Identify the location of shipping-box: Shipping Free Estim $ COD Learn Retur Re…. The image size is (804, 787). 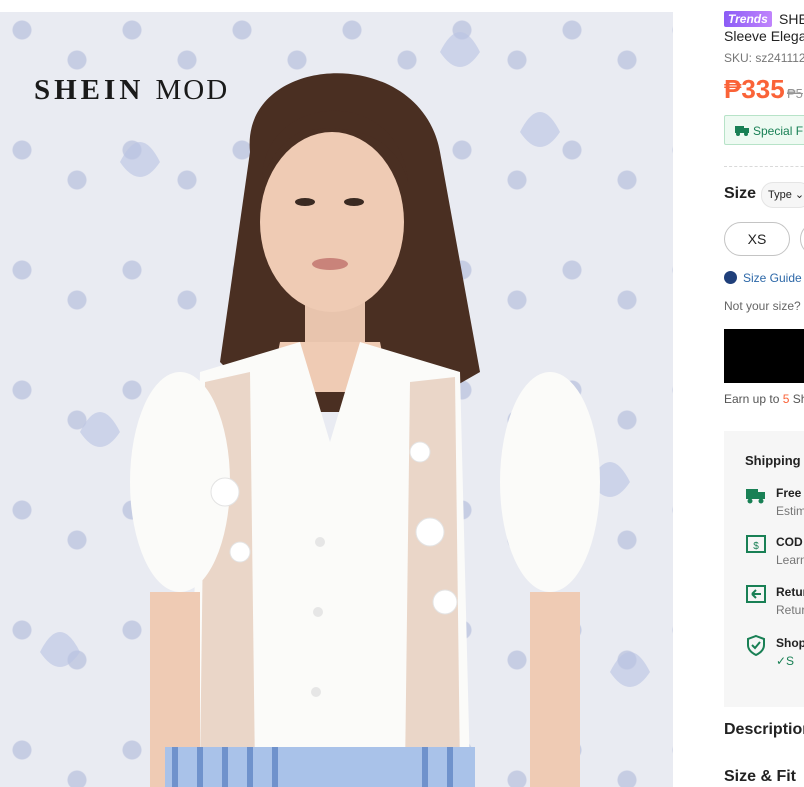
(764, 569).